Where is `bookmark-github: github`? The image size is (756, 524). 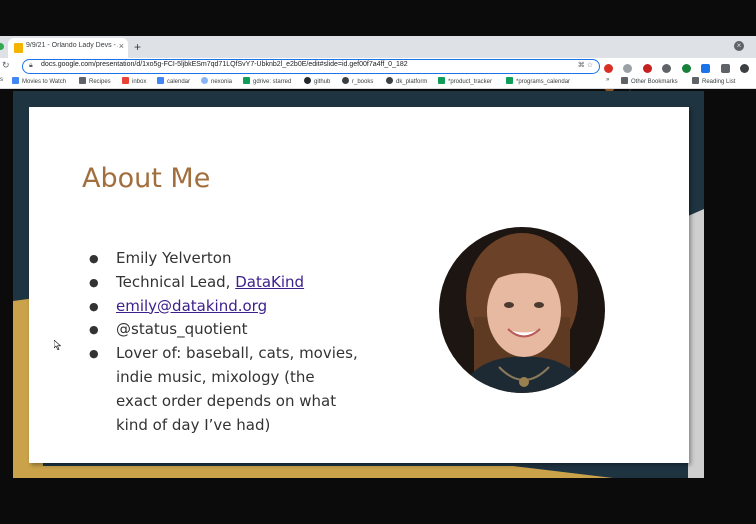
bookmark-github: github is located at coordinates (317, 81).